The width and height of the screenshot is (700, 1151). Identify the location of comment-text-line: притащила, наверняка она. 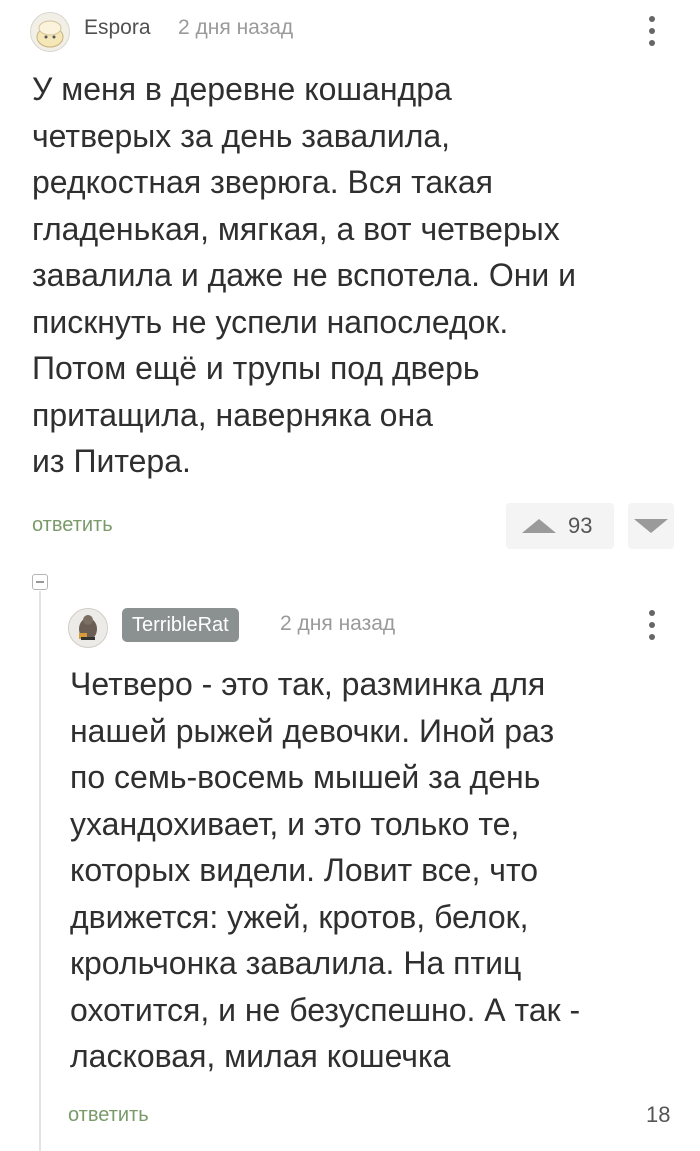
(232, 414).